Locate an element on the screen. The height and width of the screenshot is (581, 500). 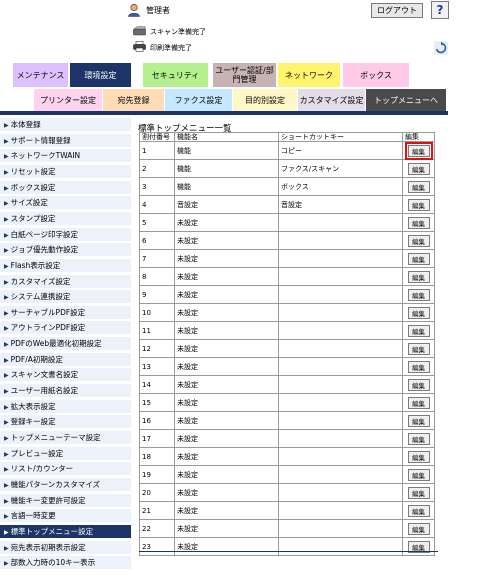
refresh-icon is located at coordinates (441, 48).